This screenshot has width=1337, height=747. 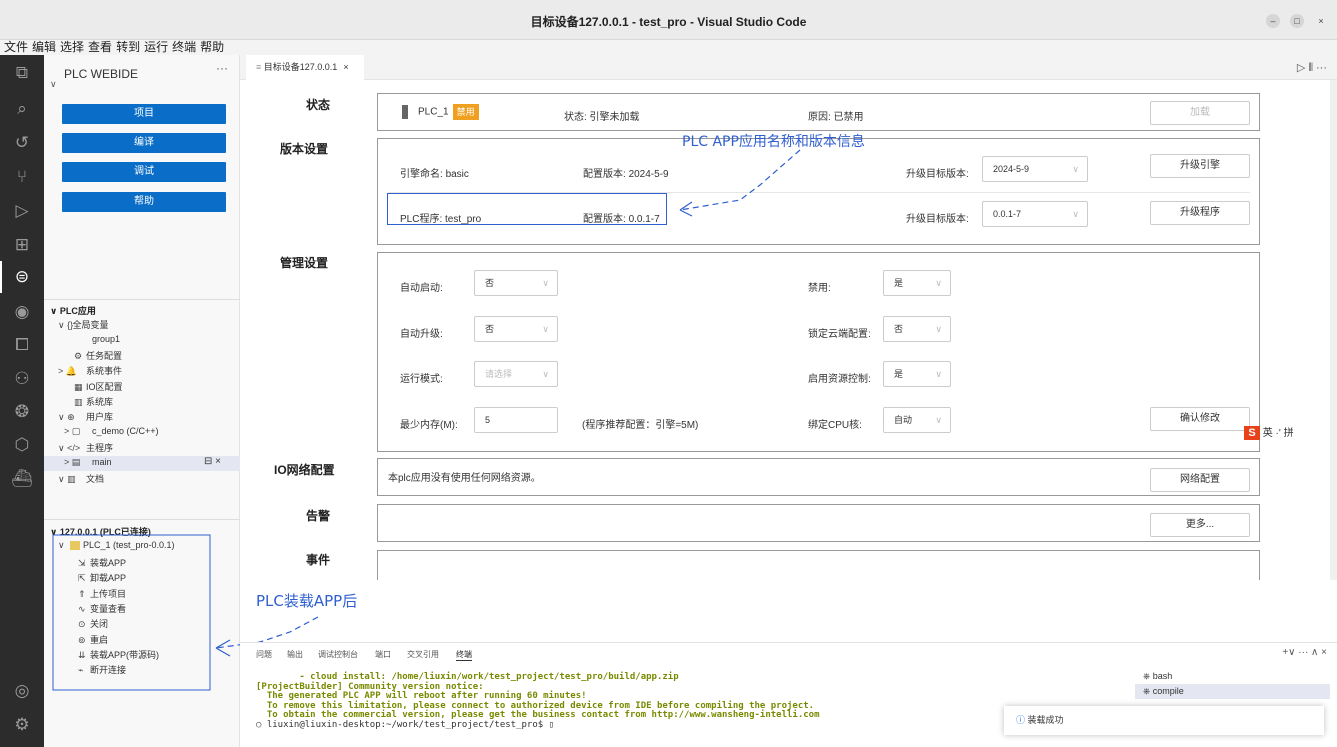 I want to click on info-icon: ⓘ, so click(x=1022, y=720).